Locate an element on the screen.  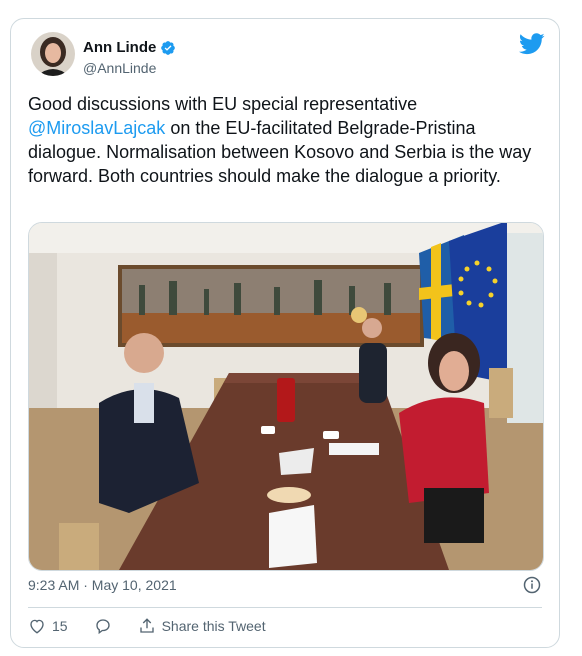
mention-link: @MiroslavLajcak is located at coordinates (96, 128).